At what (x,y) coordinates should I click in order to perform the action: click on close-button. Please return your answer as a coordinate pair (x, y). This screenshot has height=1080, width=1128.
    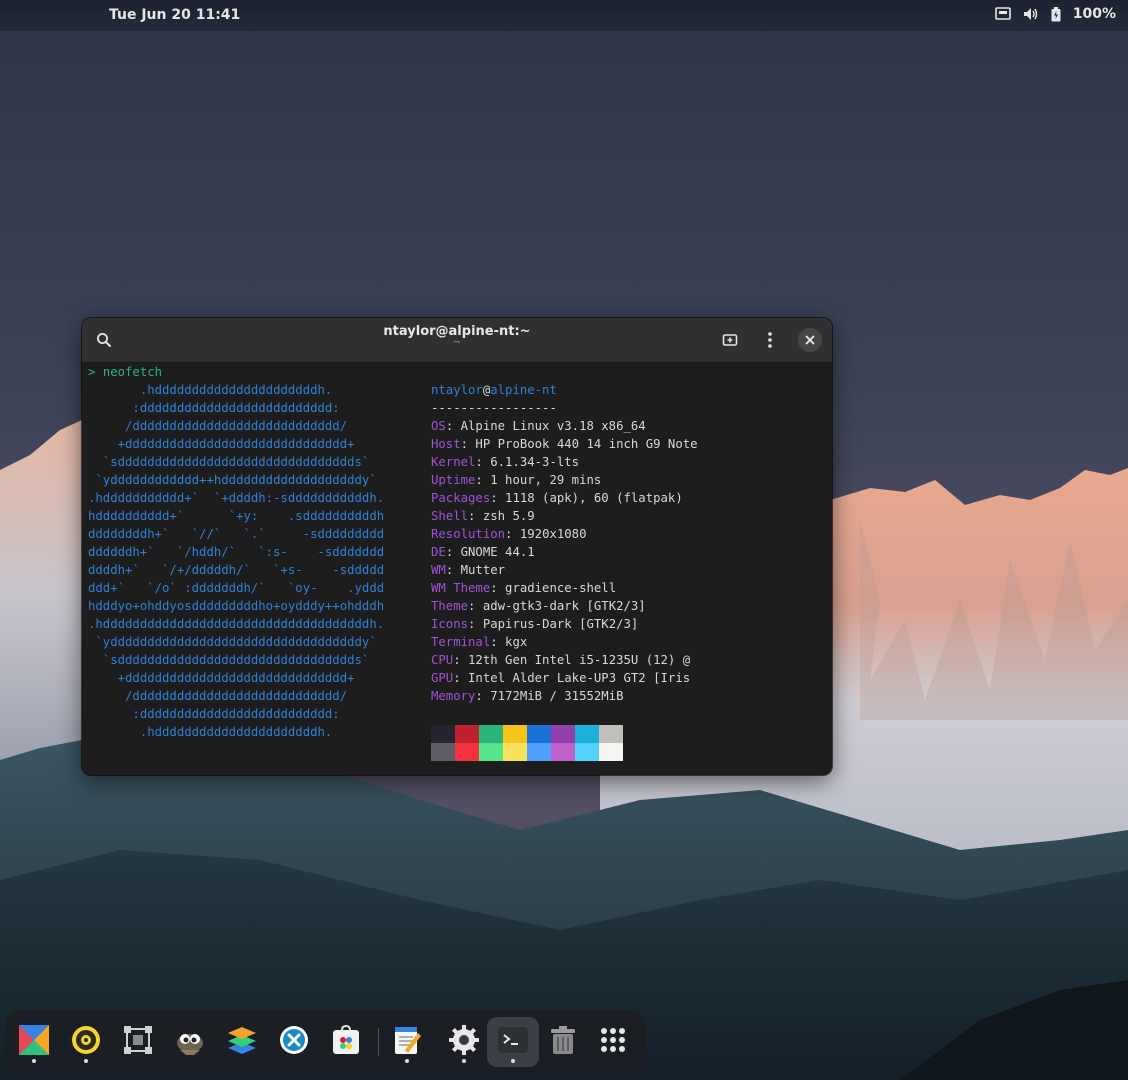
    Looking at the image, I should click on (810, 340).